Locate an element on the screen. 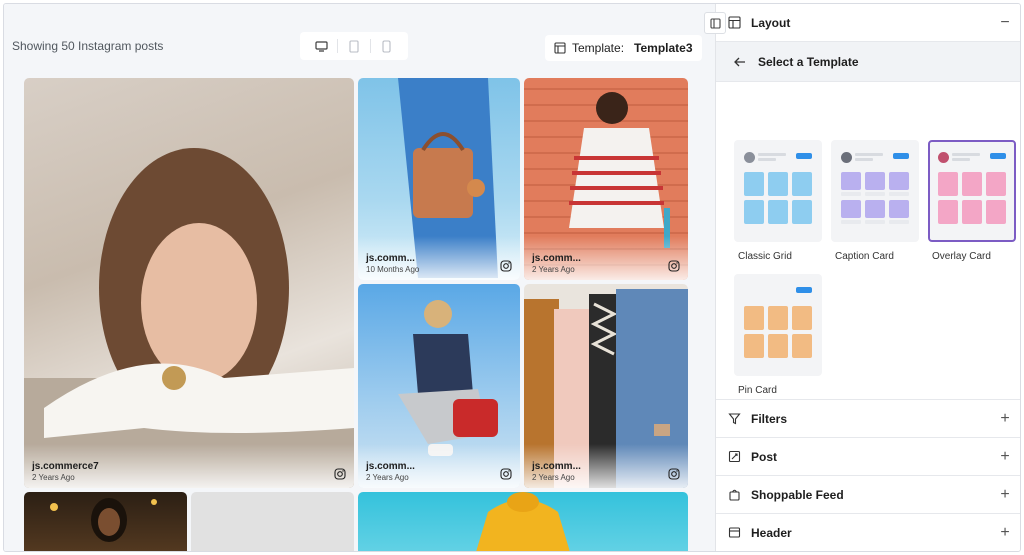 The image size is (1024, 555). panel-icon is located at coordinates (715, 23).